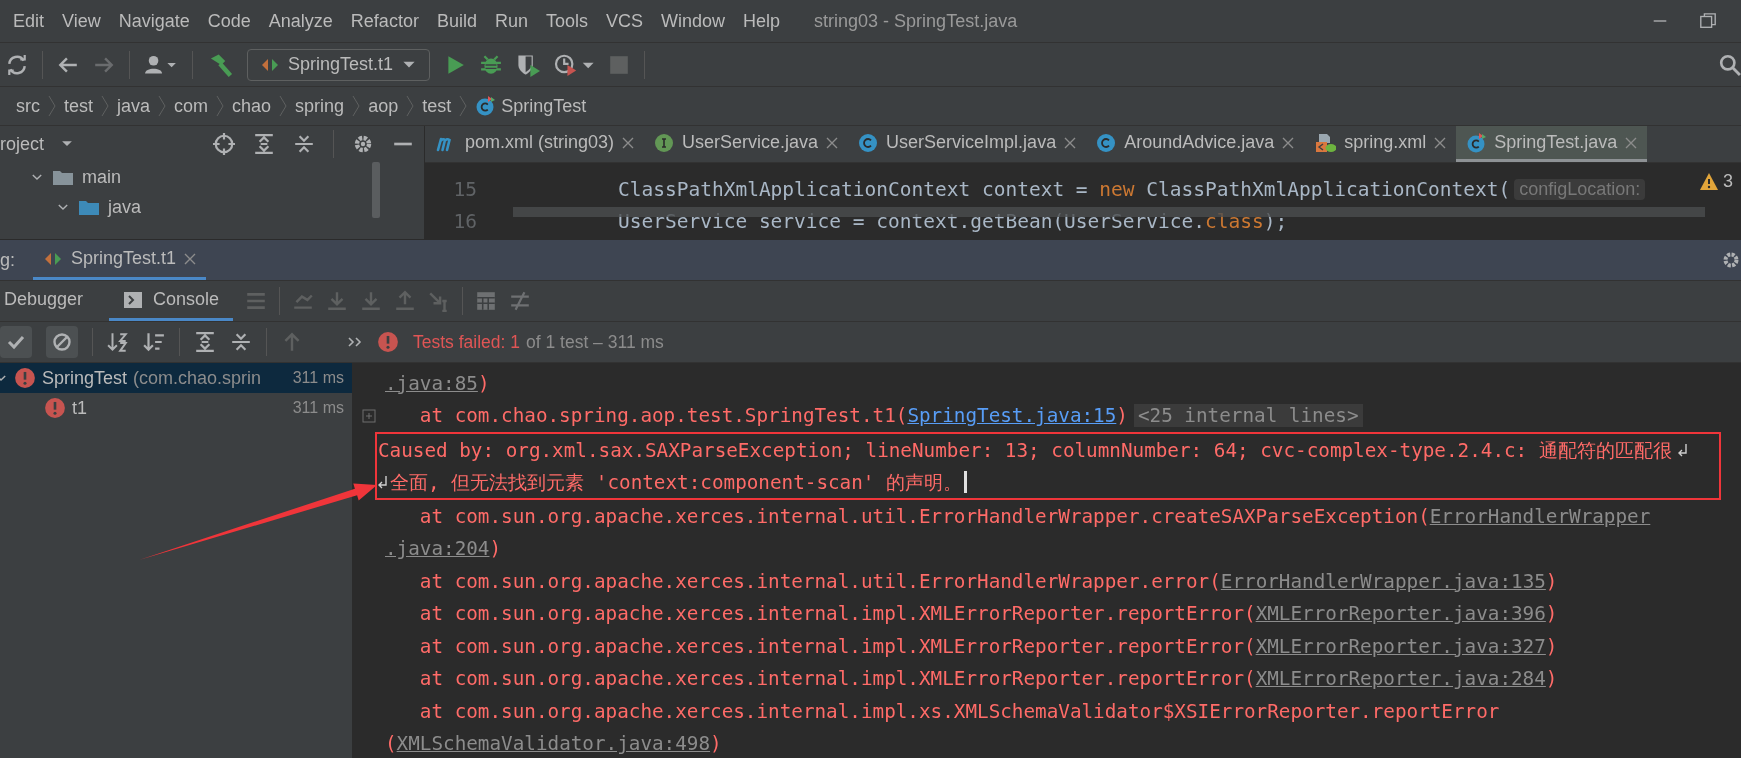 The height and width of the screenshot is (758, 1741). What do you see at coordinates (49, 301) in the screenshot?
I see `tool-tab: Debugger` at bounding box center [49, 301].